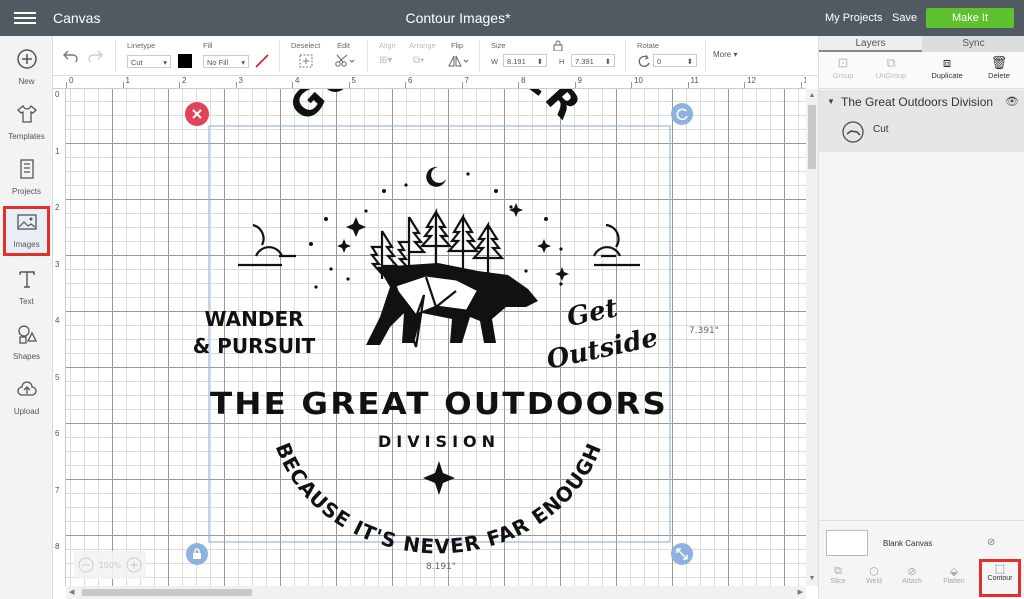  Describe the element at coordinates (306, 45) in the screenshot. I see `deselect-label: Deselect` at that location.